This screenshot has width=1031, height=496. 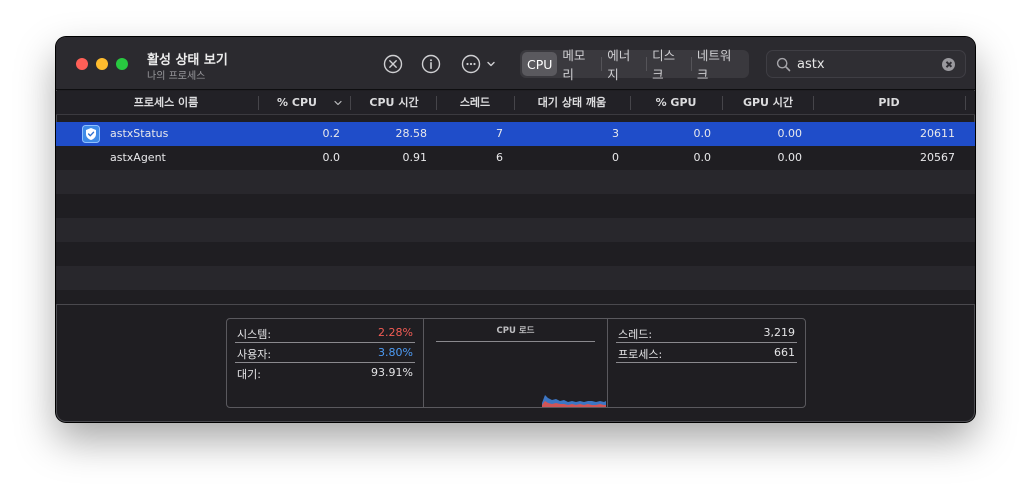 What do you see at coordinates (515, 158) in the screenshot?
I see `table-row: astxAgent 0.0 0.91 6 0 0.0 0.00 20567` at bounding box center [515, 158].